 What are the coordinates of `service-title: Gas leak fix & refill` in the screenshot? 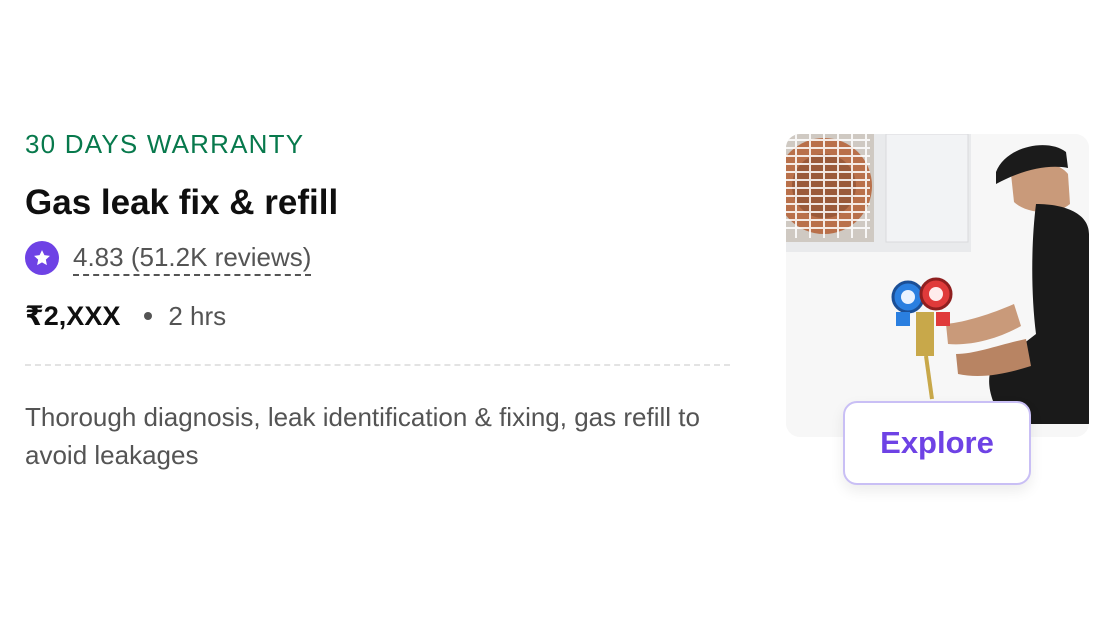 It's located at (182, 202).